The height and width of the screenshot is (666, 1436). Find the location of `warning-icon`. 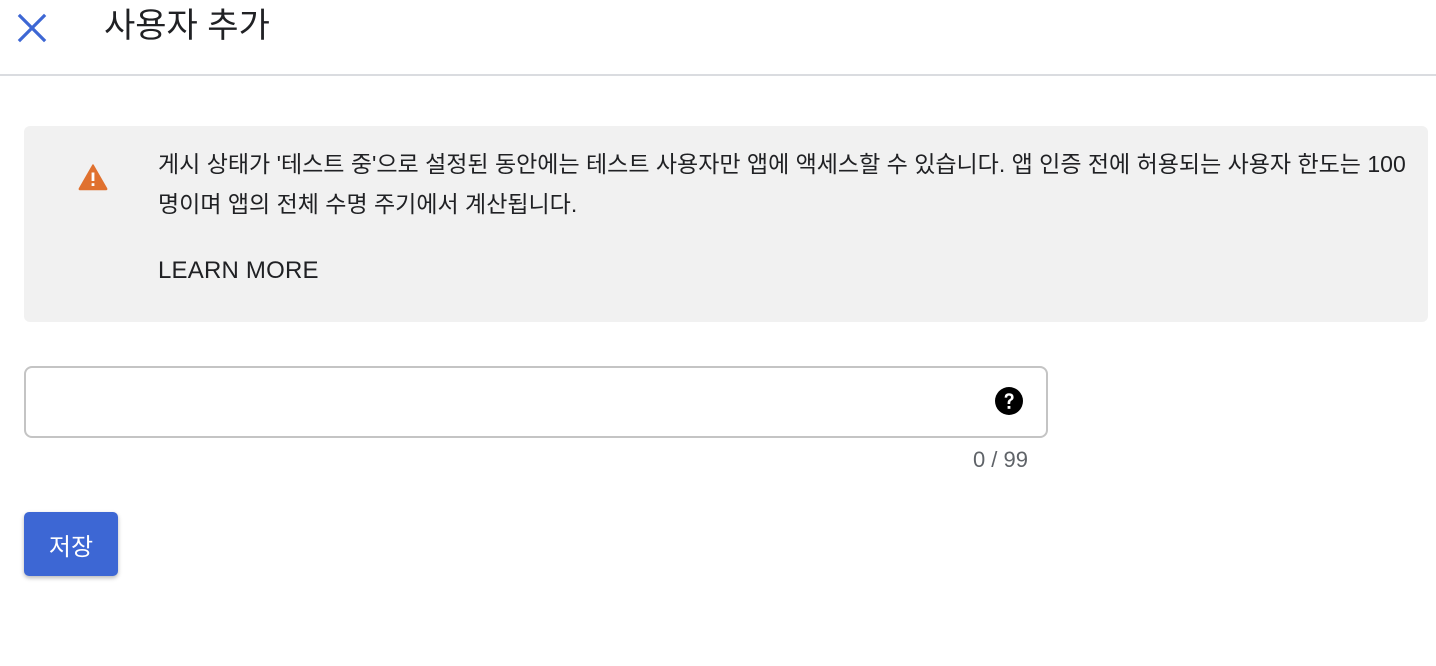

warning-icon is located at coordinates (93, 177).